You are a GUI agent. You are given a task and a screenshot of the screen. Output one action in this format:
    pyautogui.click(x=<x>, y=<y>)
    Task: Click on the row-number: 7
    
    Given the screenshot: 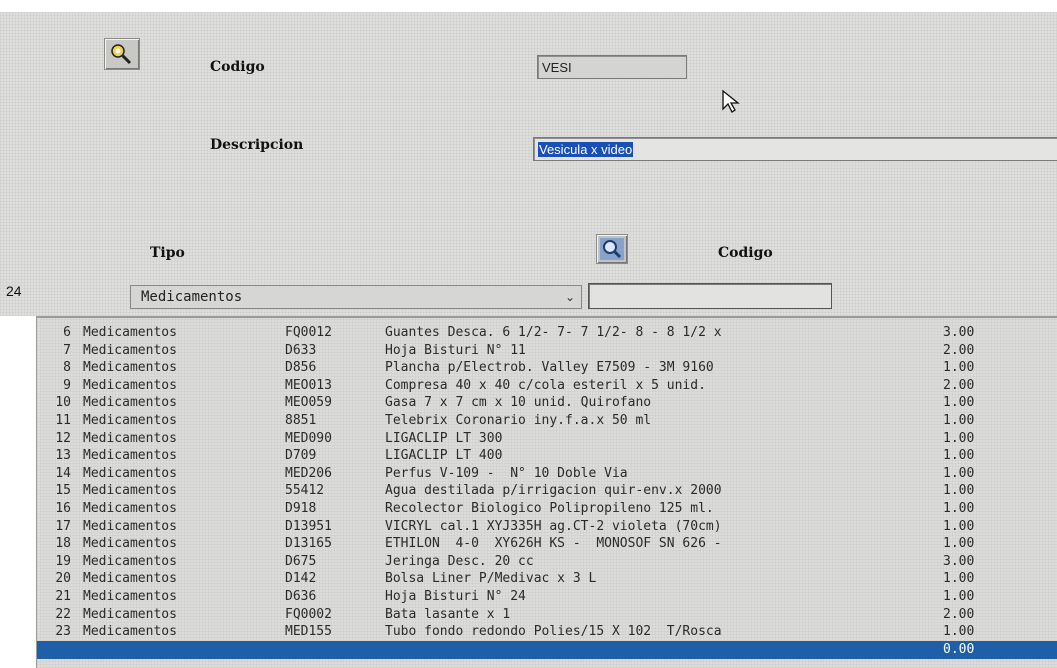 What is the action you would take?
    pyautogui.click(x=67, y=350)
    